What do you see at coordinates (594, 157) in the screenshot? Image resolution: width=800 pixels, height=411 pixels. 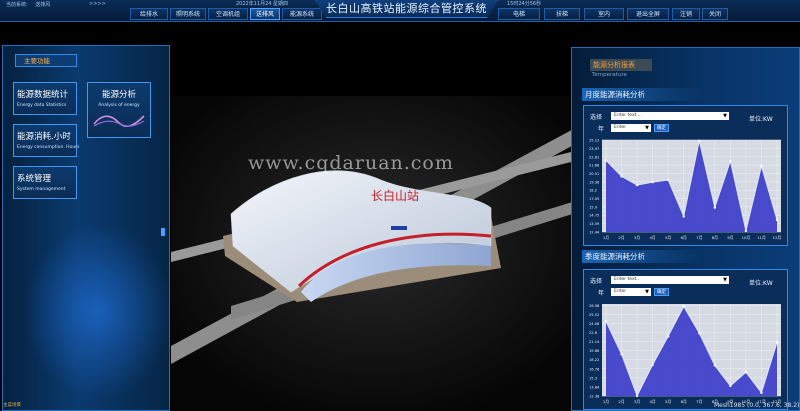 I see `y-tick-label: 22.81` at bounding box center [594, 157].